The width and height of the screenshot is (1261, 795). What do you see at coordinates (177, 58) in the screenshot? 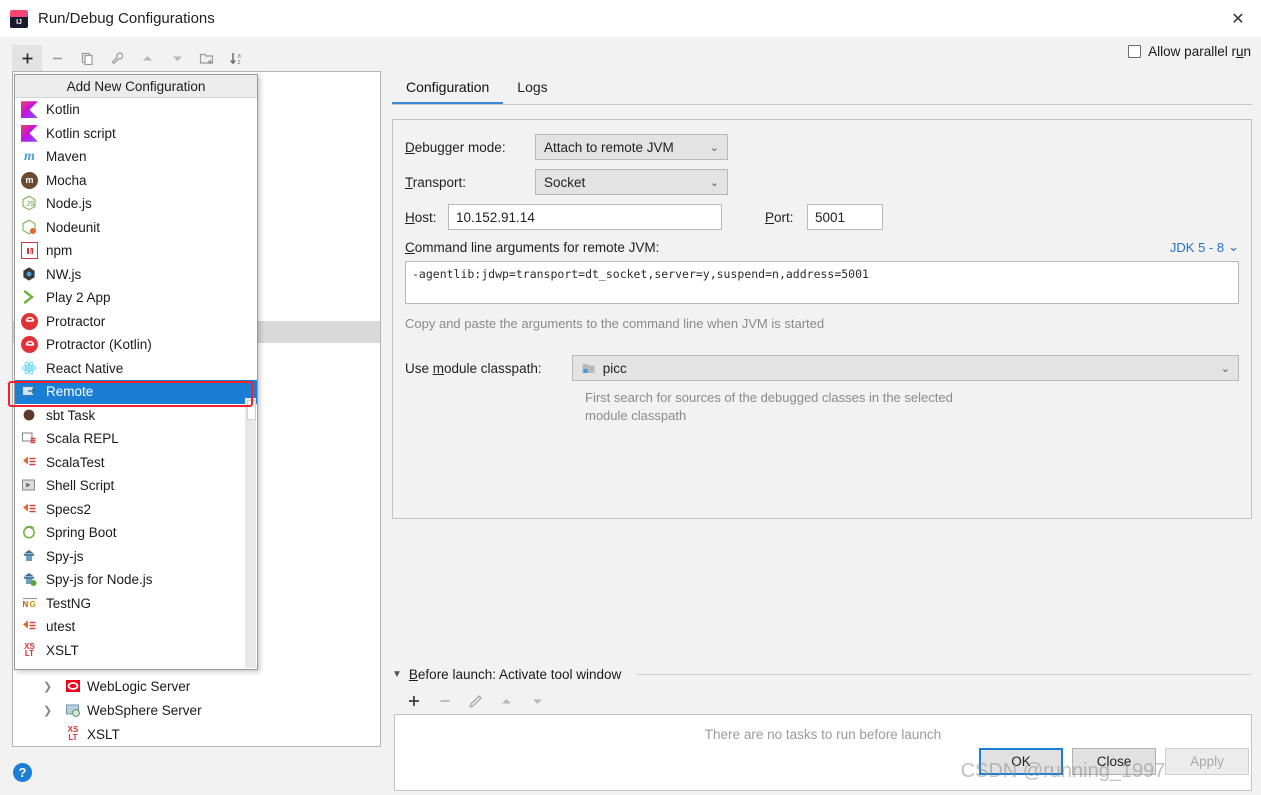
I see `arrow-down-icon` at bounding box center [177, 58].